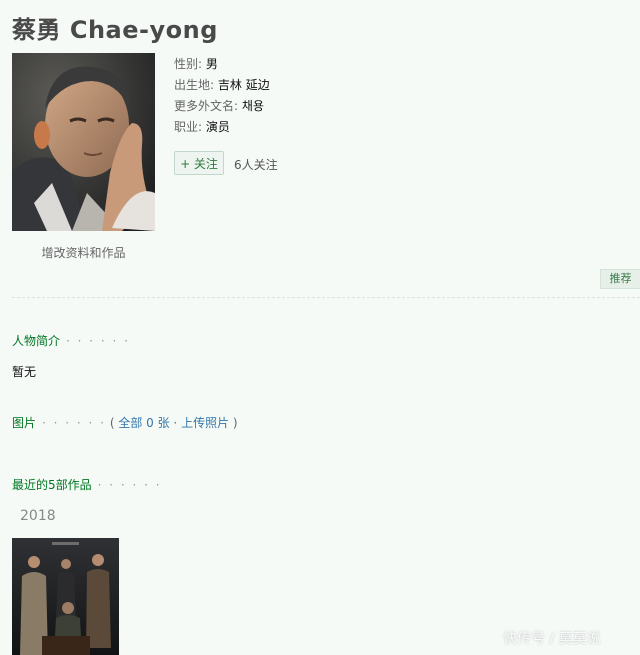 The image size is (640, 655). What do you see at coordinates (186, 64) in the screenshot?
I see `info-key: 性别` at bounding box center [186, 64].